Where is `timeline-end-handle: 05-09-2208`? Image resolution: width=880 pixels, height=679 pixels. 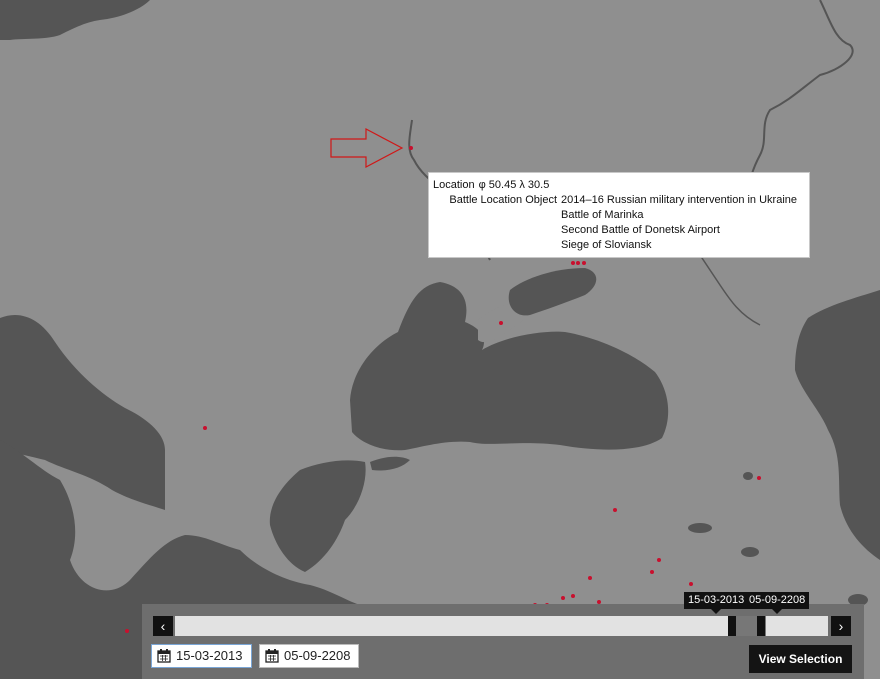
timeline-end-handle: 05-09-2208 is located at coordinates (777, 614).